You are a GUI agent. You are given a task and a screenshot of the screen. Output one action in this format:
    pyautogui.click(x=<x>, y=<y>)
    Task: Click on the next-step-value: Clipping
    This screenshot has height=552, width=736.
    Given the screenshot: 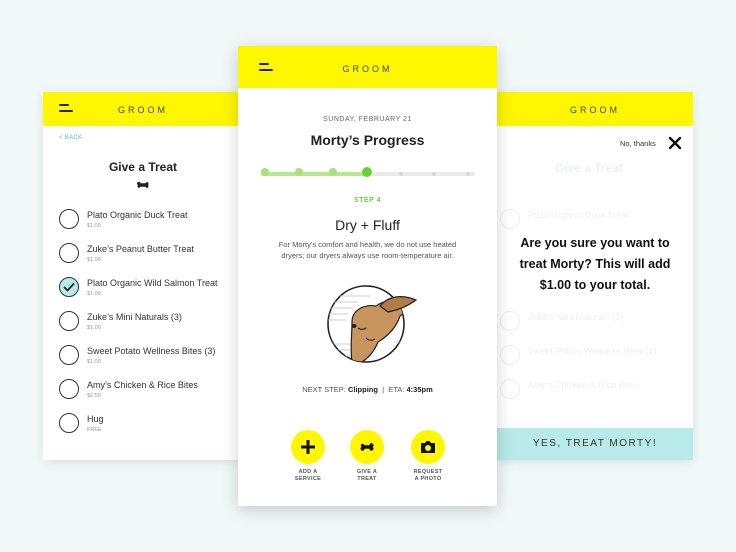 What is the action you would take?
    pyautogui.click(x=362, y=389)
    